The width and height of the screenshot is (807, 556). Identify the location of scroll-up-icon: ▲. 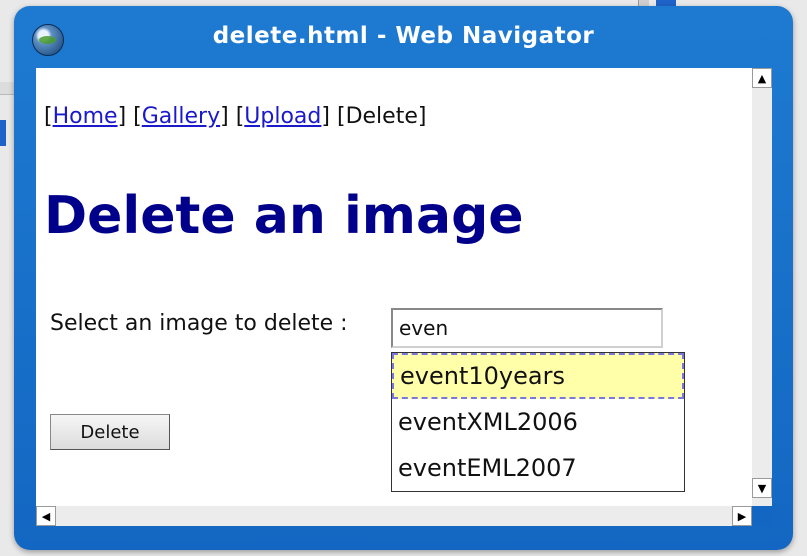
(762, 78).